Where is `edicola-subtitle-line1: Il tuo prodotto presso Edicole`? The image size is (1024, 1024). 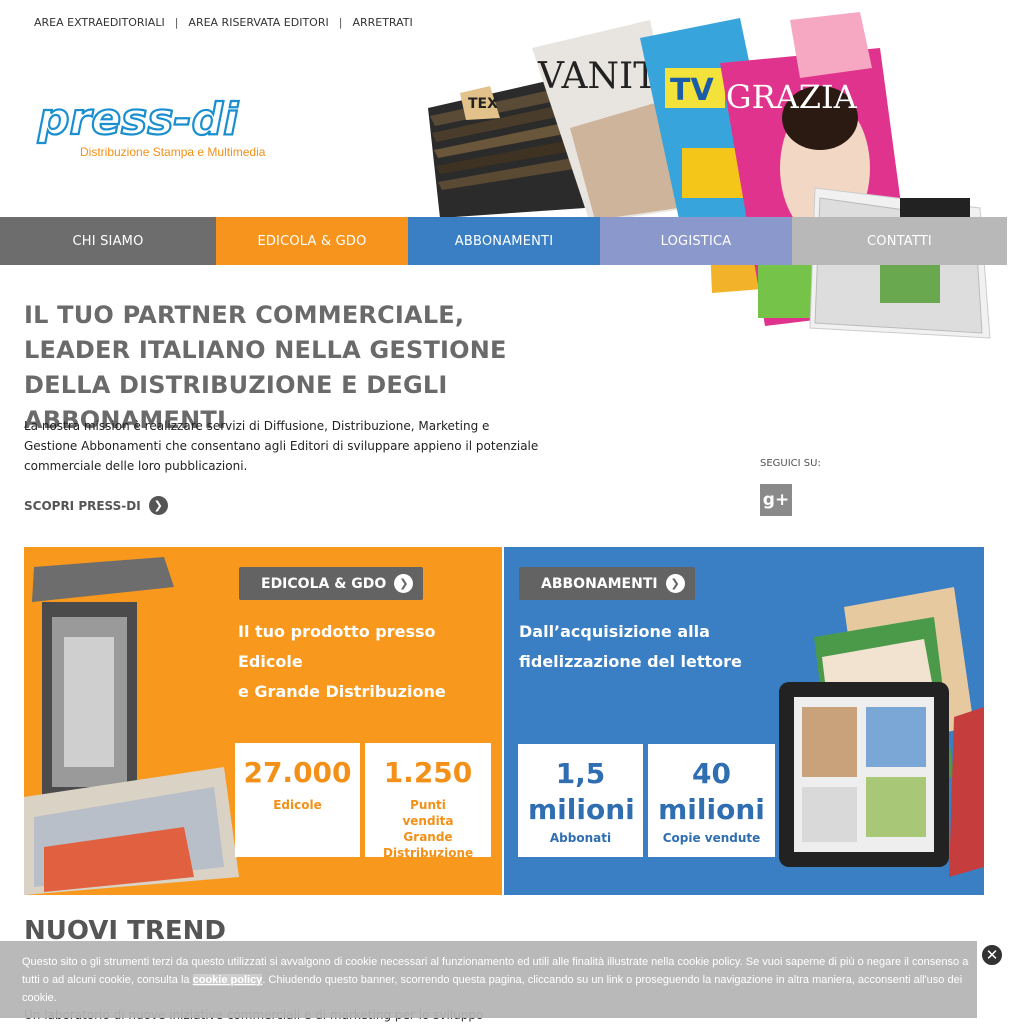 edicola-subtitle-line1: Il tuo prodotto presso Edicole is located at coordinates (337, 646).